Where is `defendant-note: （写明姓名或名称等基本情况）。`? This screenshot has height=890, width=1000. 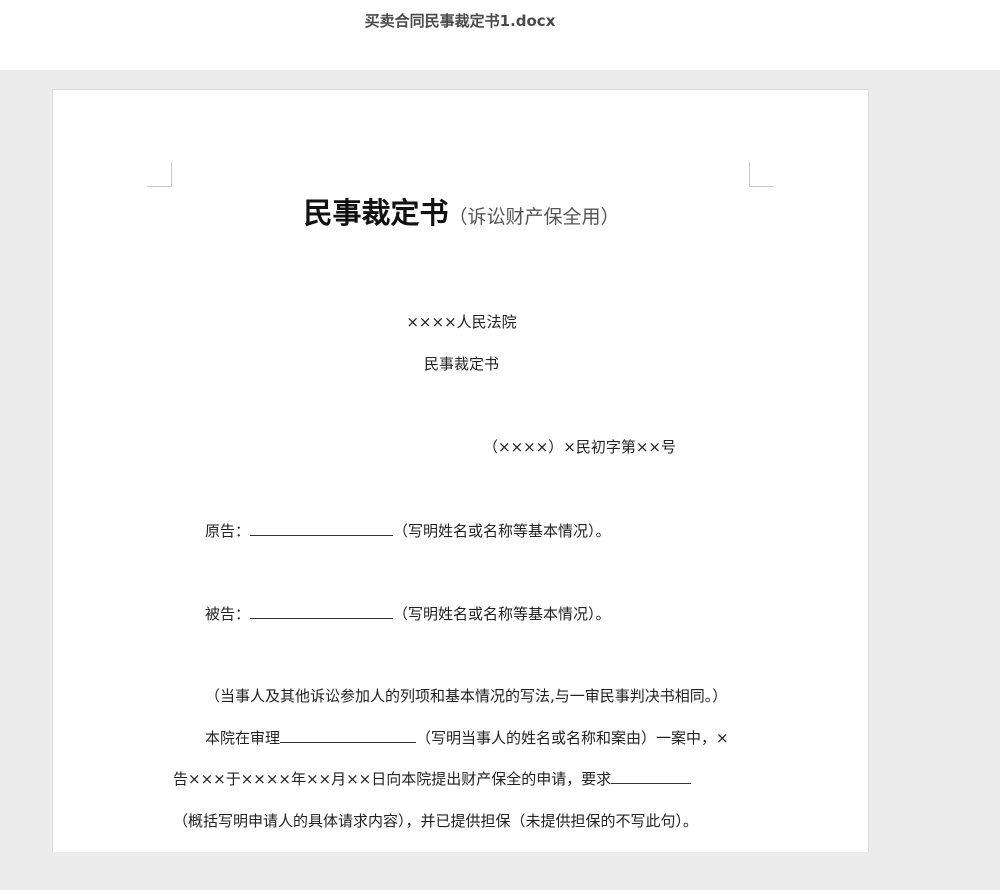
defendant-note: （写明姓名或名称等基本情况）。 is located at coordinates (502, 614).